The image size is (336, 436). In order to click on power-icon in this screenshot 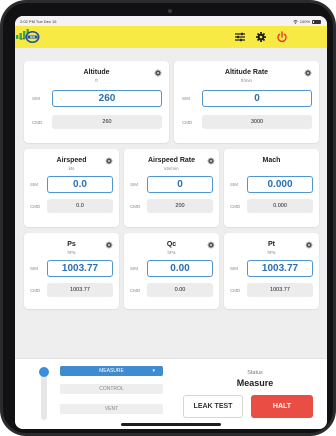, I will do `click(282, 37)`.